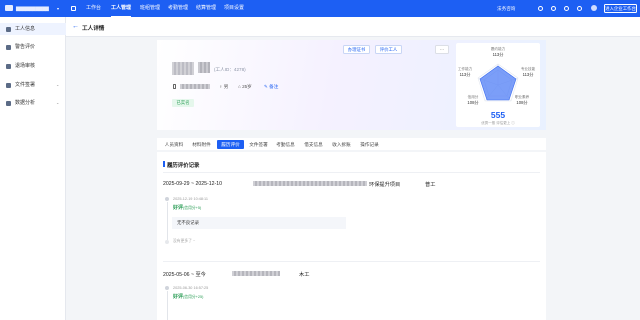 The image size is (640, 320). Describe the element at coordinates (25, 85) in the screenshot. I see `sidebar-item-label: 文件签署` at that location.